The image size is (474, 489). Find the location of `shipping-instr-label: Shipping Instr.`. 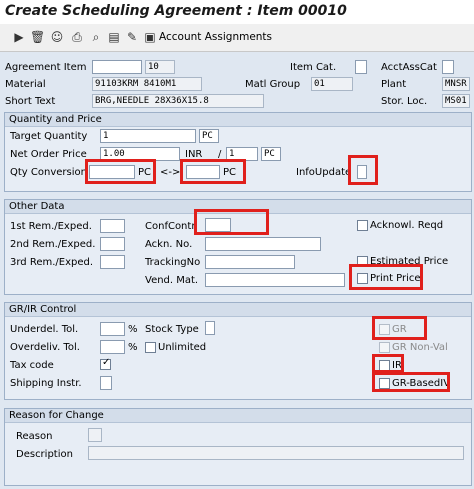

shipping-instr-label: Shipping Instr. is located at coordinates (46, 383).